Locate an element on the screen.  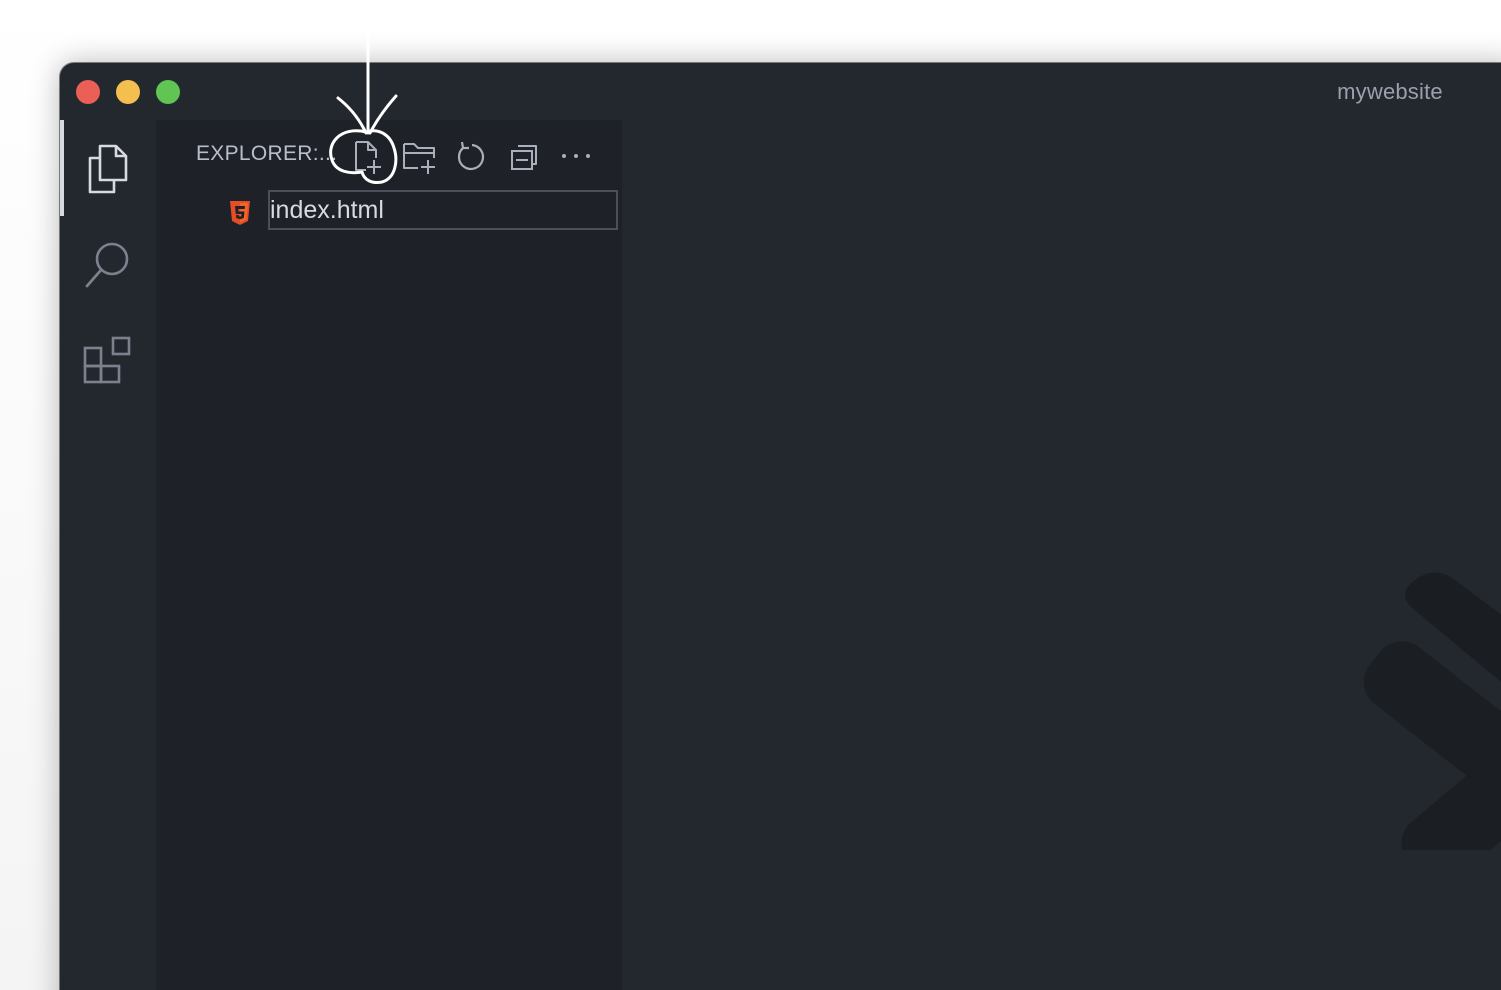
file-name-input is located at coordinates (443, 210).